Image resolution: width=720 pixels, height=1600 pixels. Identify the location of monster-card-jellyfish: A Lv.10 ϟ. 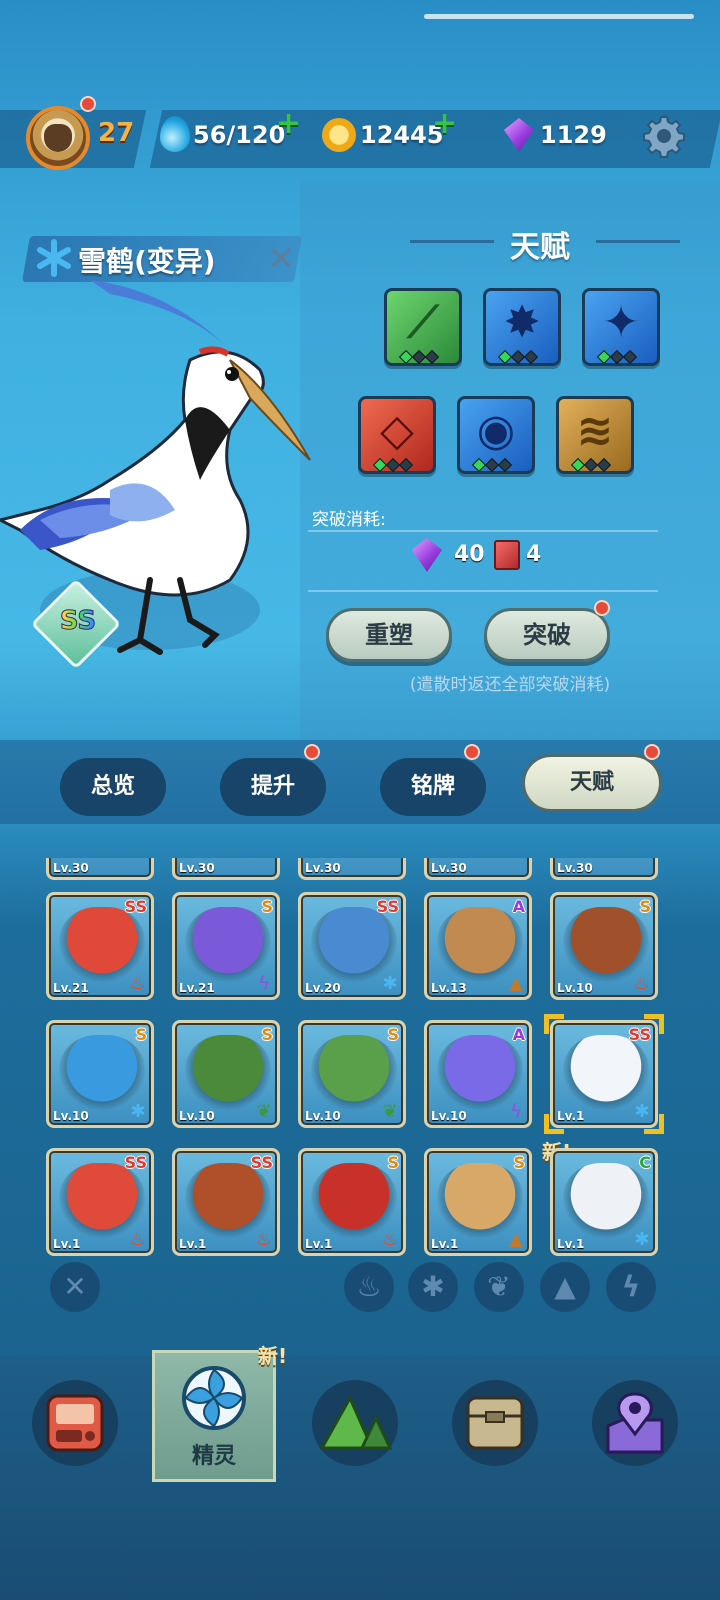
(478, 1074).